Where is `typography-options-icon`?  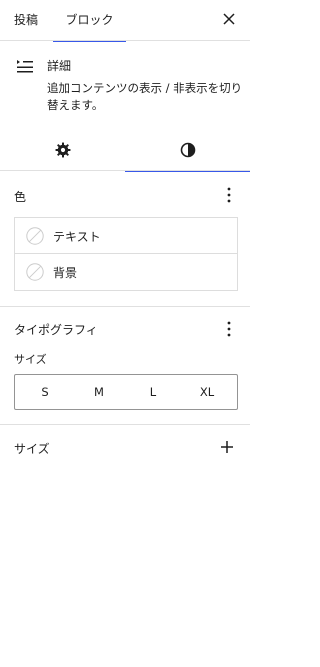 typography-options-icon is located at coordinates (229, 329).